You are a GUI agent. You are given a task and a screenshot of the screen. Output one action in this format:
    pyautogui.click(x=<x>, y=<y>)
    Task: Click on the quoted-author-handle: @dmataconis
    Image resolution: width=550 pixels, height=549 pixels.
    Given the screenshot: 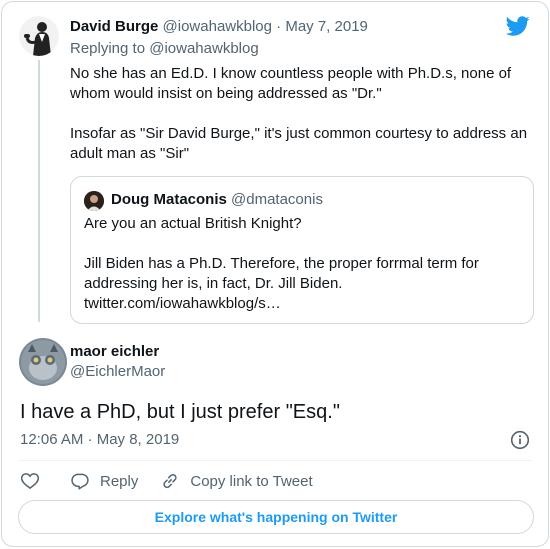 What is the action you would take?
    pyautogui.click(x=277, y=199)
    